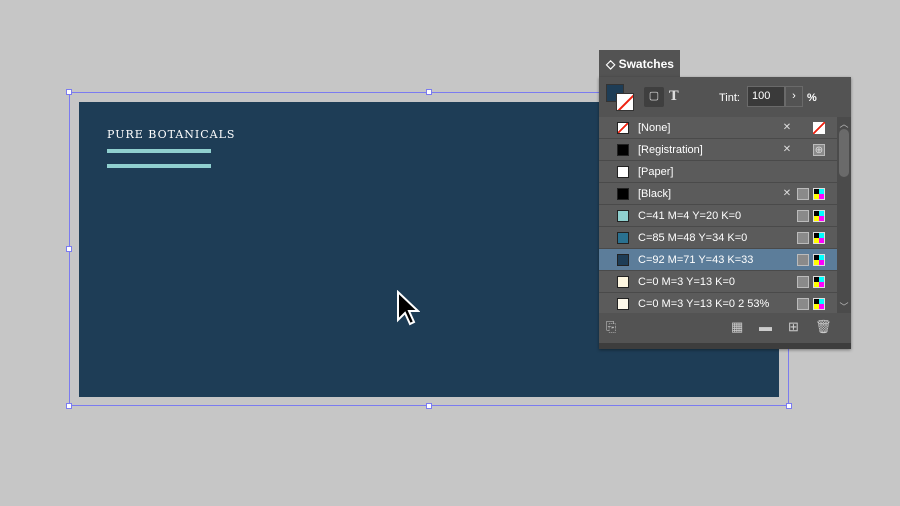 The image size is (900, 506). What do you see at coordinates (612, 64) in the screenshot?
I see `collapse-icon: ◇` at bounding box center [612, 64].